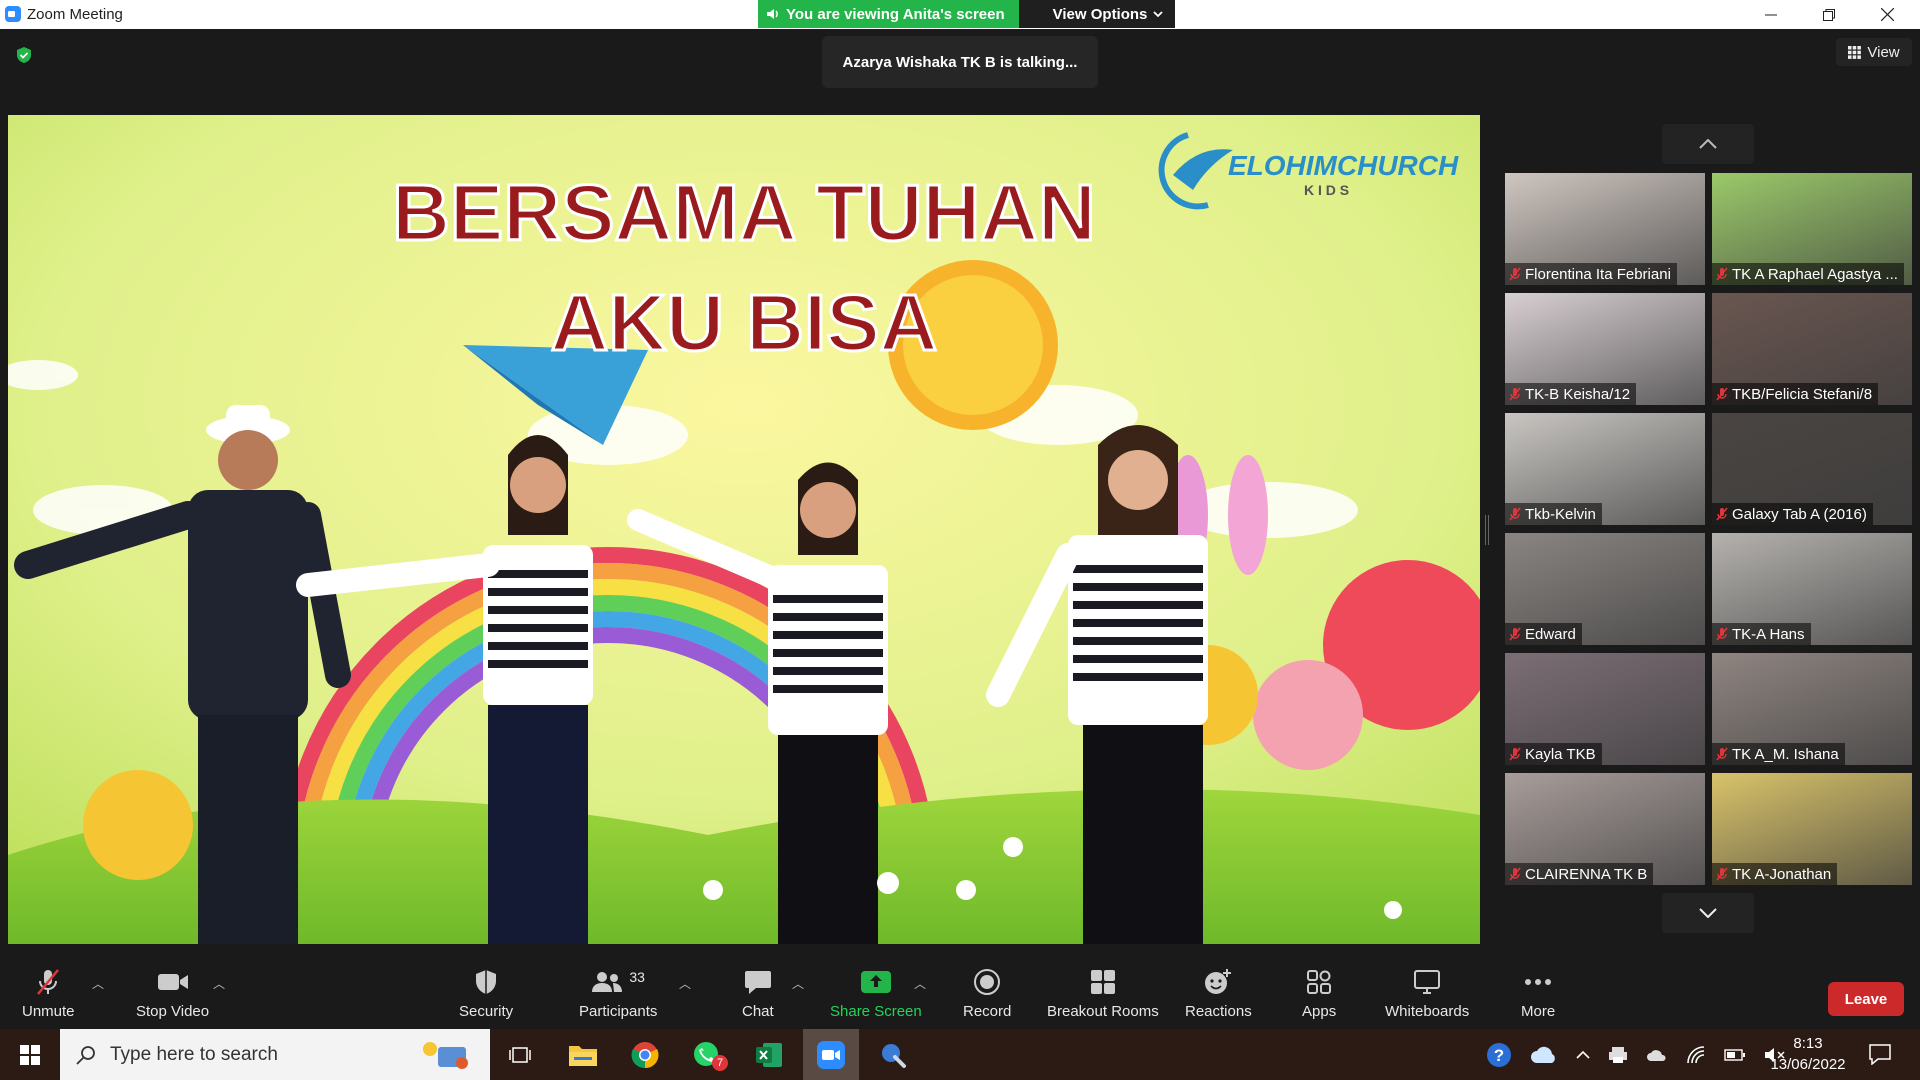 This screenshot has height=1080, width=1920. I want to click on restore-icon, so click(1829, 14).